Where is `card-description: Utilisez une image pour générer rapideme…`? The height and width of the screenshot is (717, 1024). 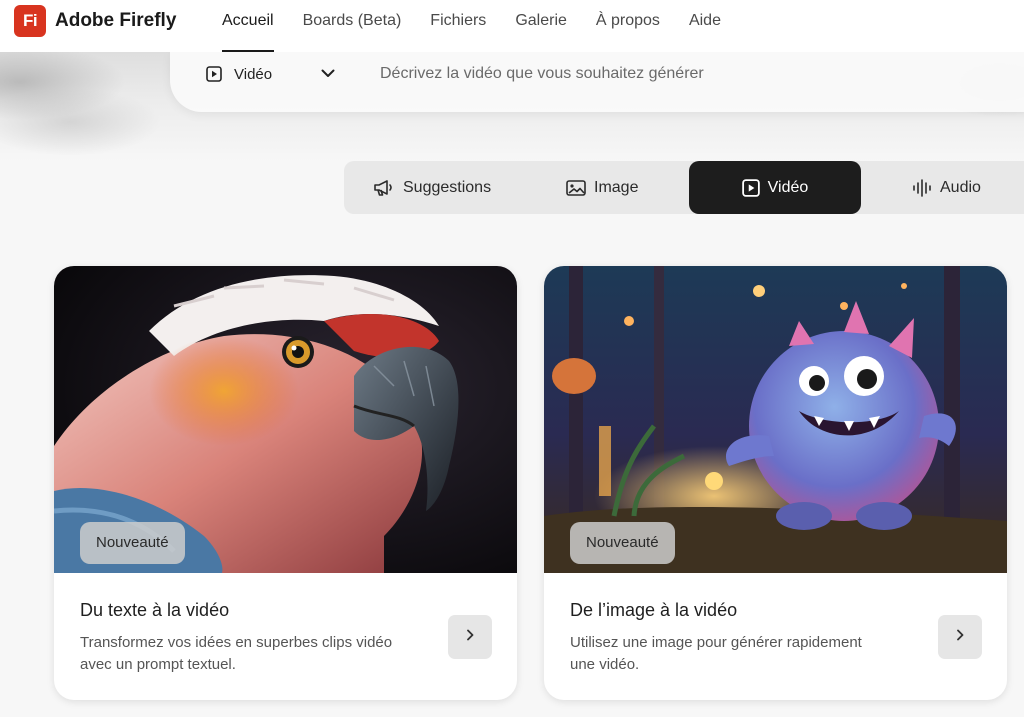
card-description: Utilisez une image pour générer rapideme… is located at coordinates (716, 653).